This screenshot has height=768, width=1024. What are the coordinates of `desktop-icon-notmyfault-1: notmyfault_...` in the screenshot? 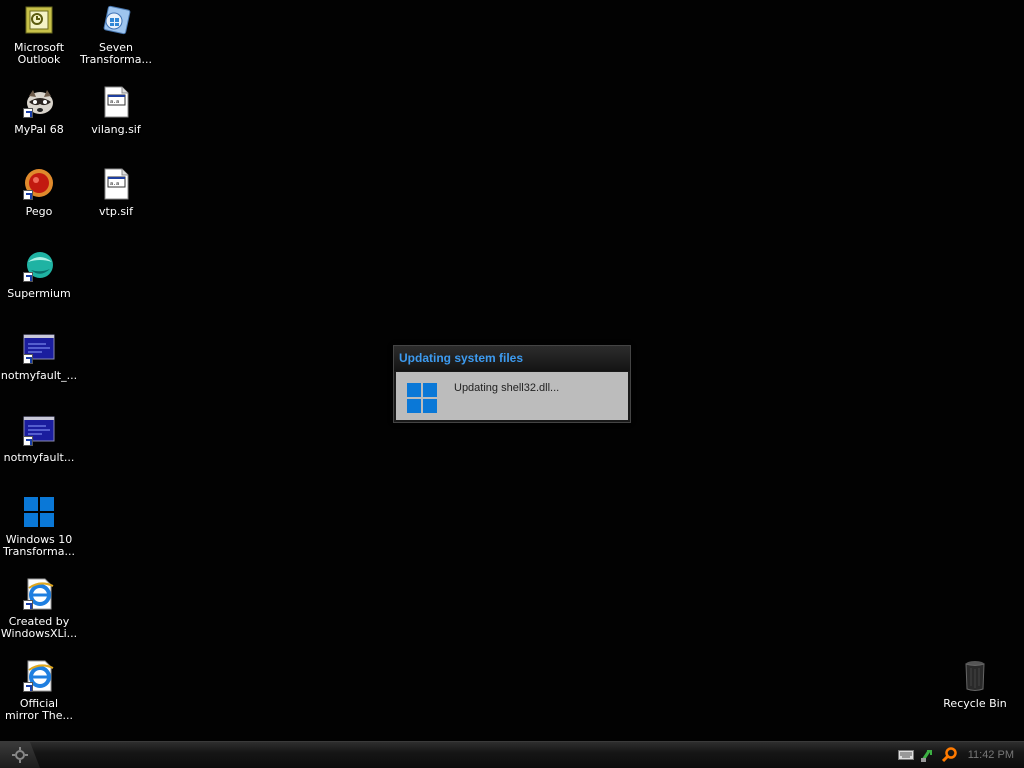 It's located at (39, 357).